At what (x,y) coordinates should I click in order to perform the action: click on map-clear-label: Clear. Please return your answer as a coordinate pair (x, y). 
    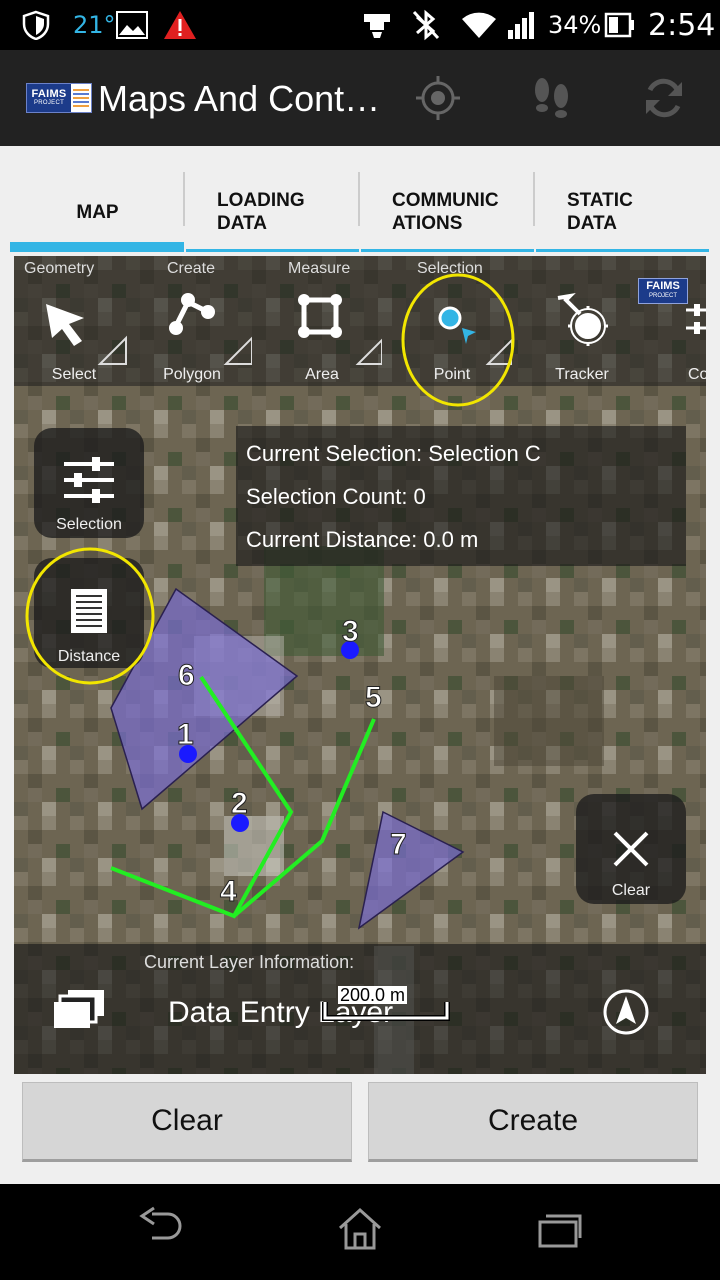
    Looking at the image, I should click on (631, 890).